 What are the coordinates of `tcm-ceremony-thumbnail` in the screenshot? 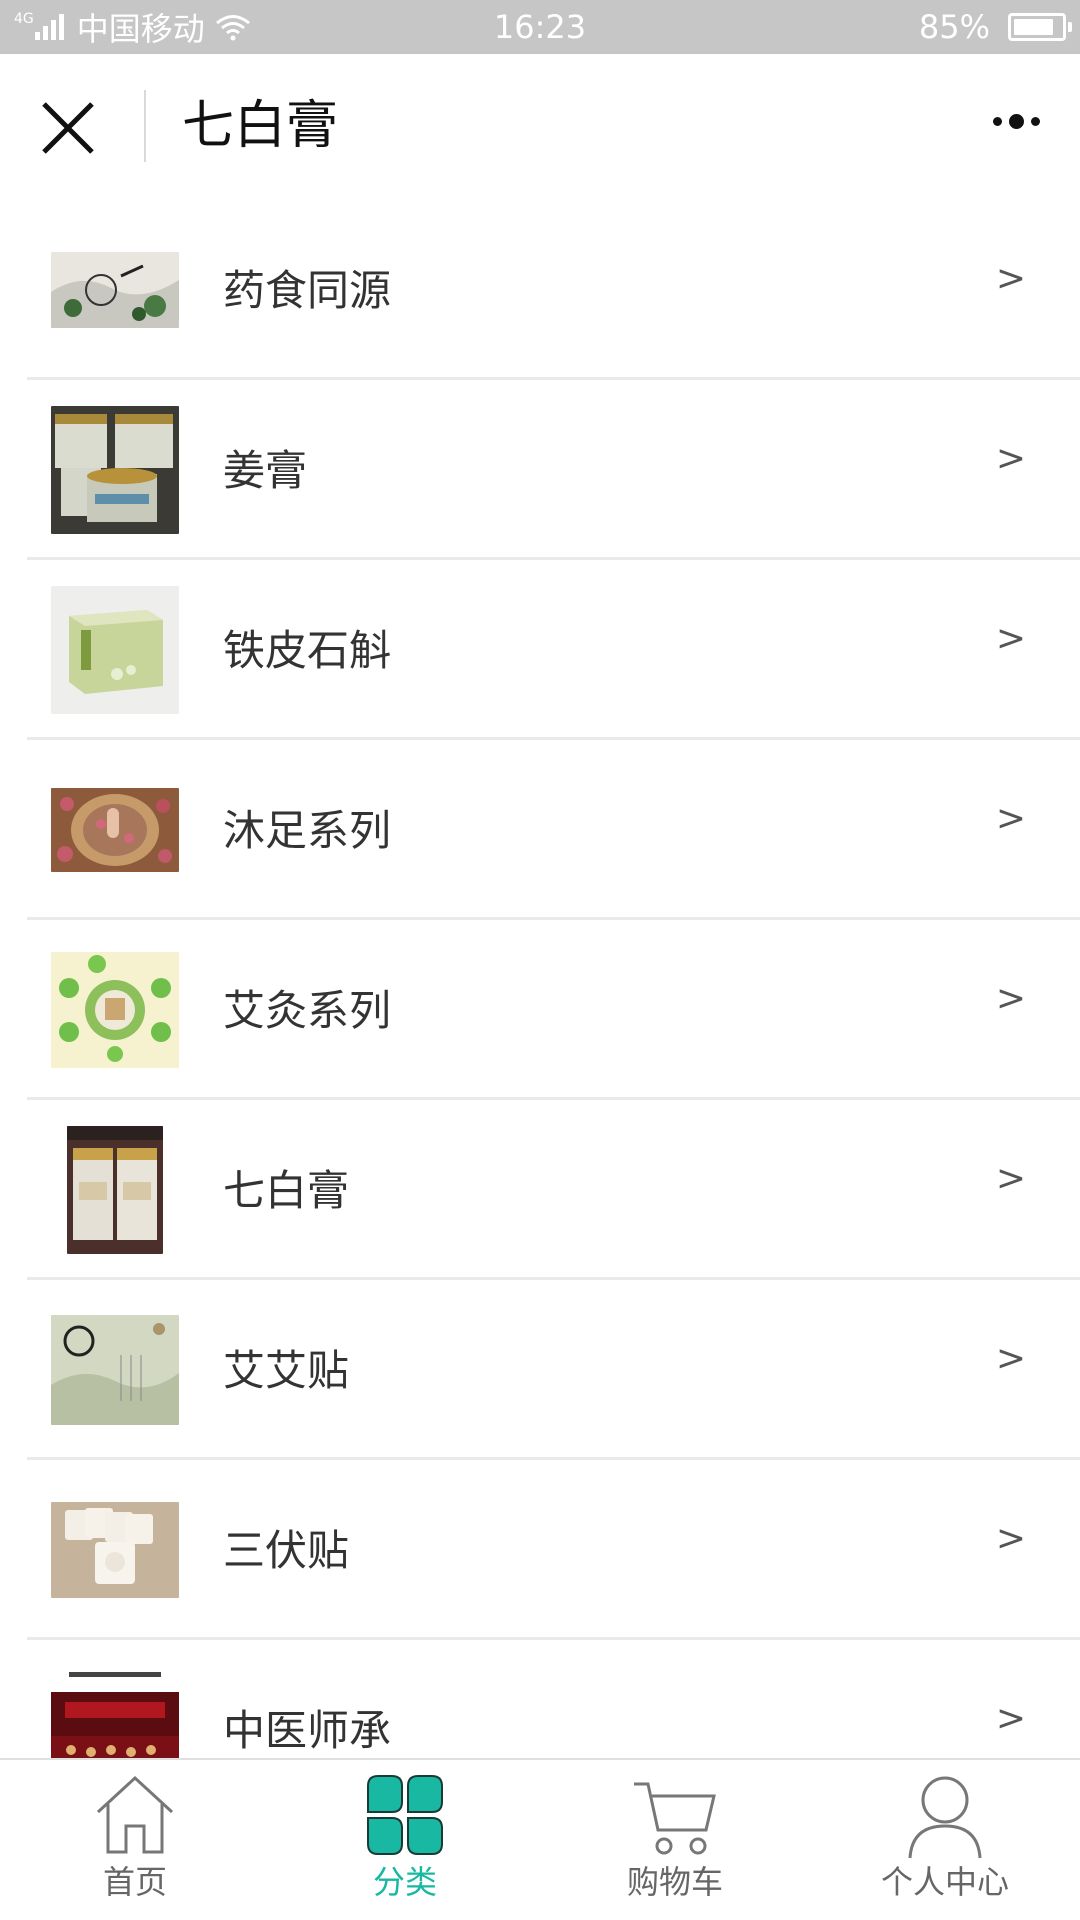 It's located at (115, 1712).